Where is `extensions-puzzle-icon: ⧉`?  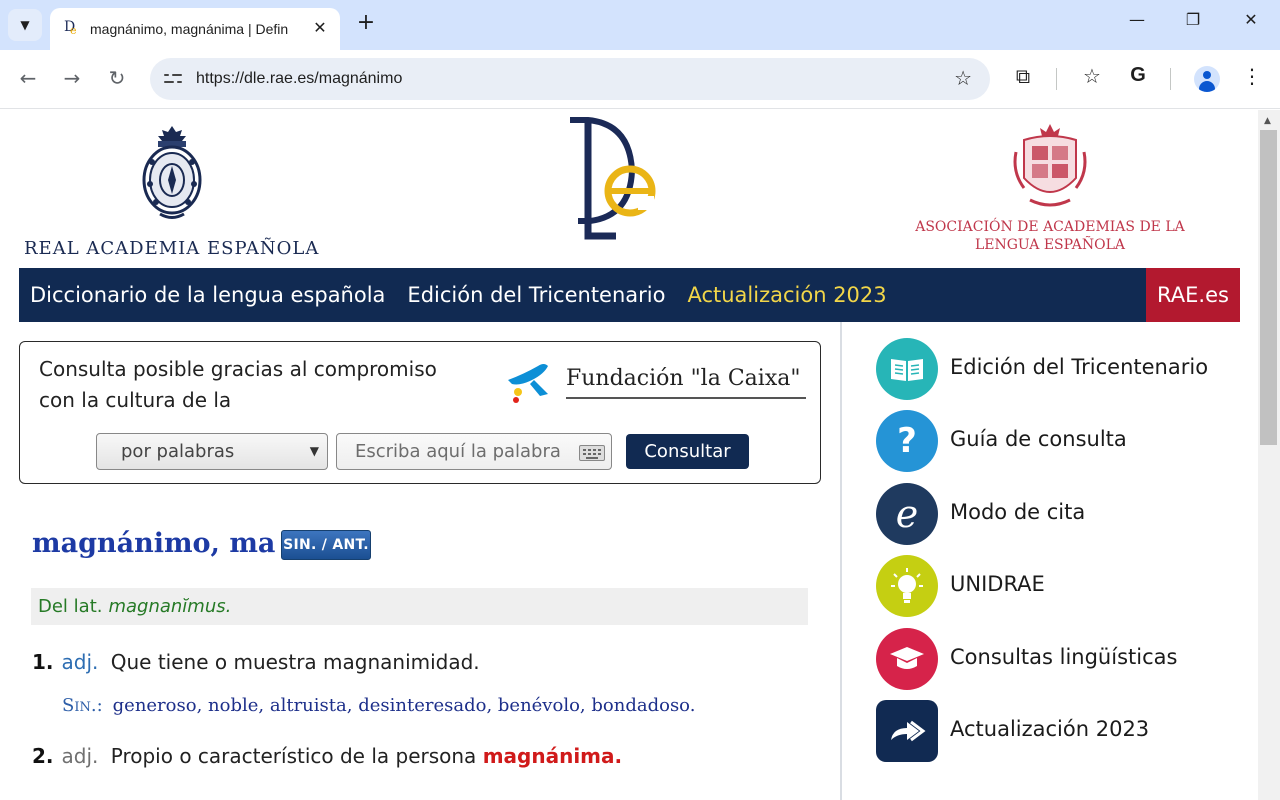
extensions-puzzle-icon: ⧉ is located at coordinates (1023, 76).